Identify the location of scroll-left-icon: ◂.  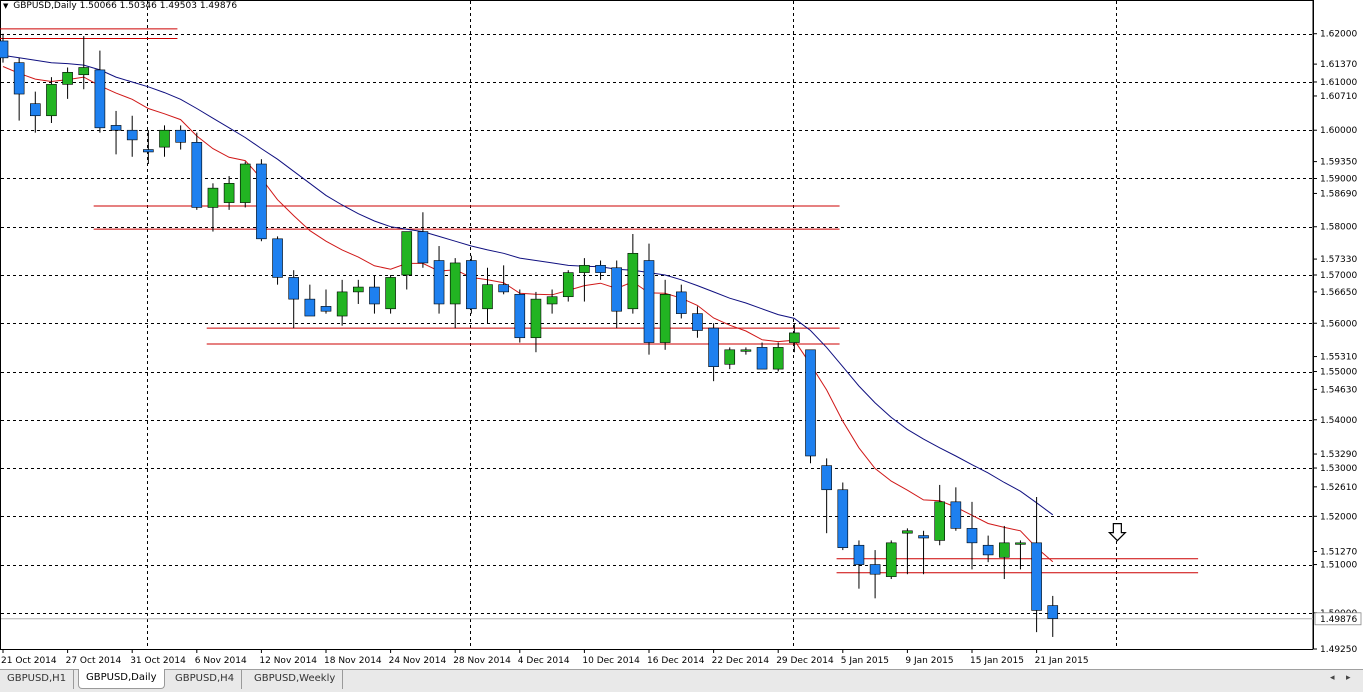
(1332, 678).